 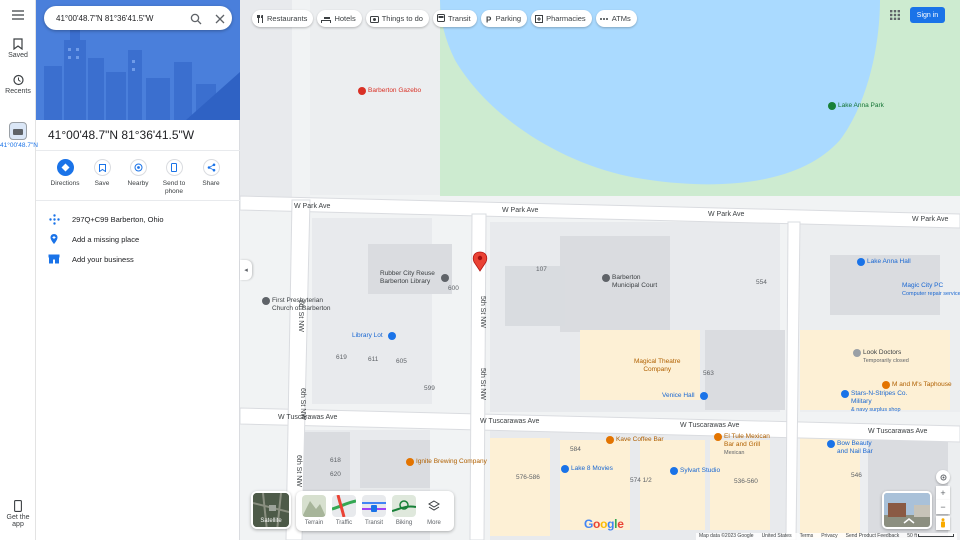 What do you see at coordinates (943, 477) in the screenshot?
I see `my-location-button` at bounding box center [943, 477].